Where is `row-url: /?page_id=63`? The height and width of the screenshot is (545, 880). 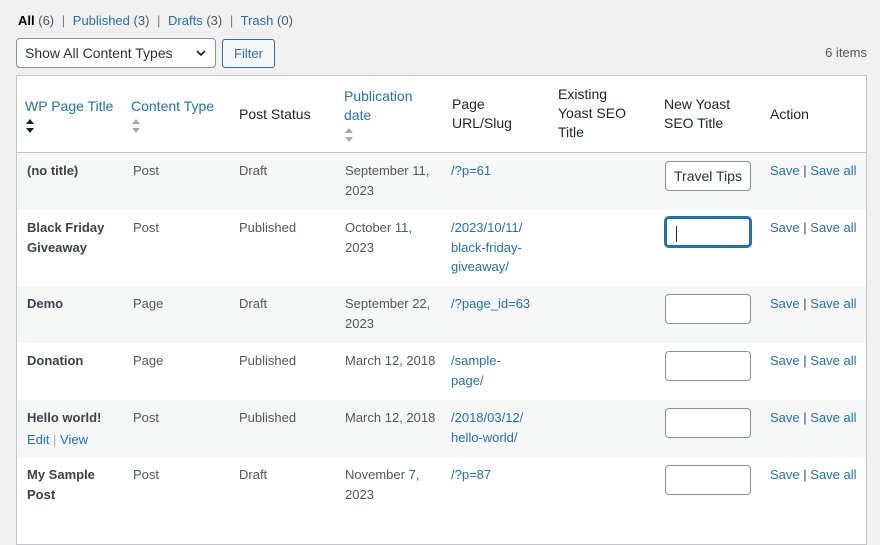
row-url: /?page_id=63 is located at coordinates (496, 304).